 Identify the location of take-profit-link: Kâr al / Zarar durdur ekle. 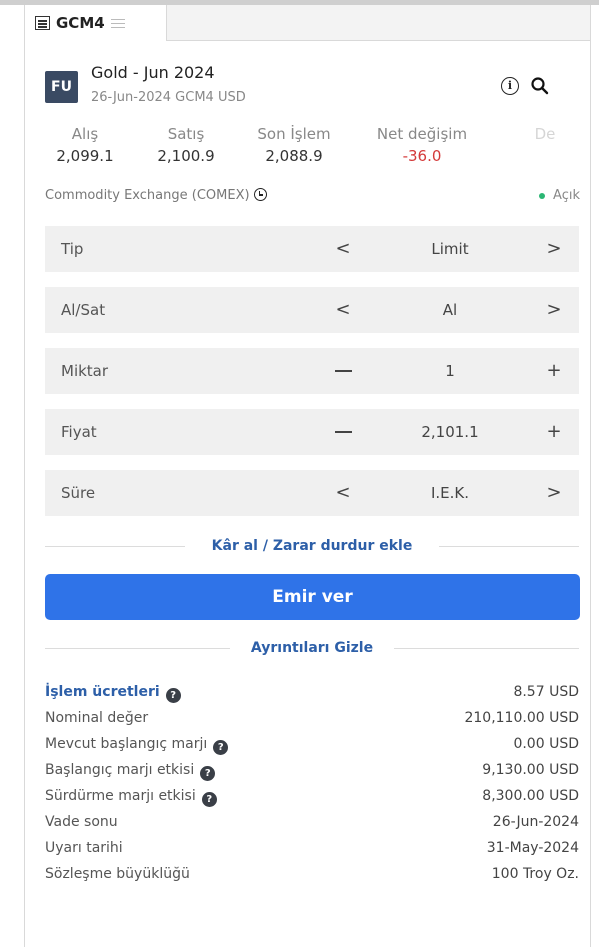
(312, 546).